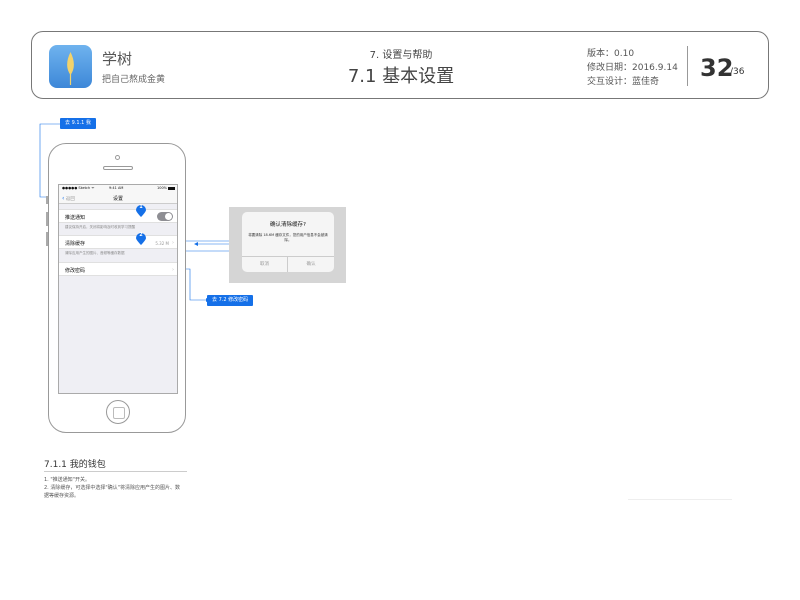 The image size is (800, 600). I want to click on push-notification-note: 建议保持开启，关闭将影响及时收到学习提醒, so click(100, 227).